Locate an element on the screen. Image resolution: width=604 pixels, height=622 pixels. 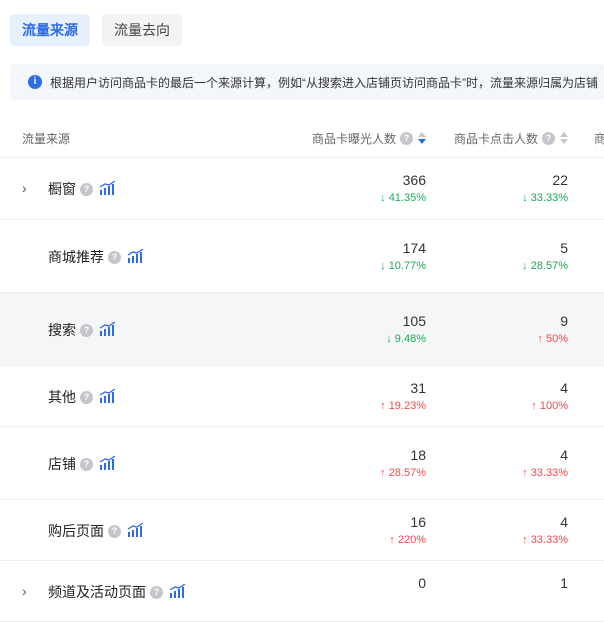
source-name-cell: 商城推荐 ? is located at coordinates (96, 256).